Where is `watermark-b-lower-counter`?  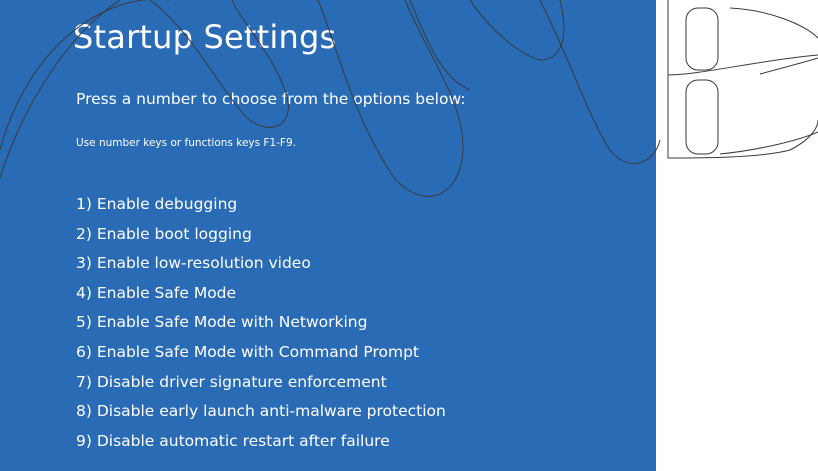
watermark-b-lower-counter is located at coordinates (702, 117).